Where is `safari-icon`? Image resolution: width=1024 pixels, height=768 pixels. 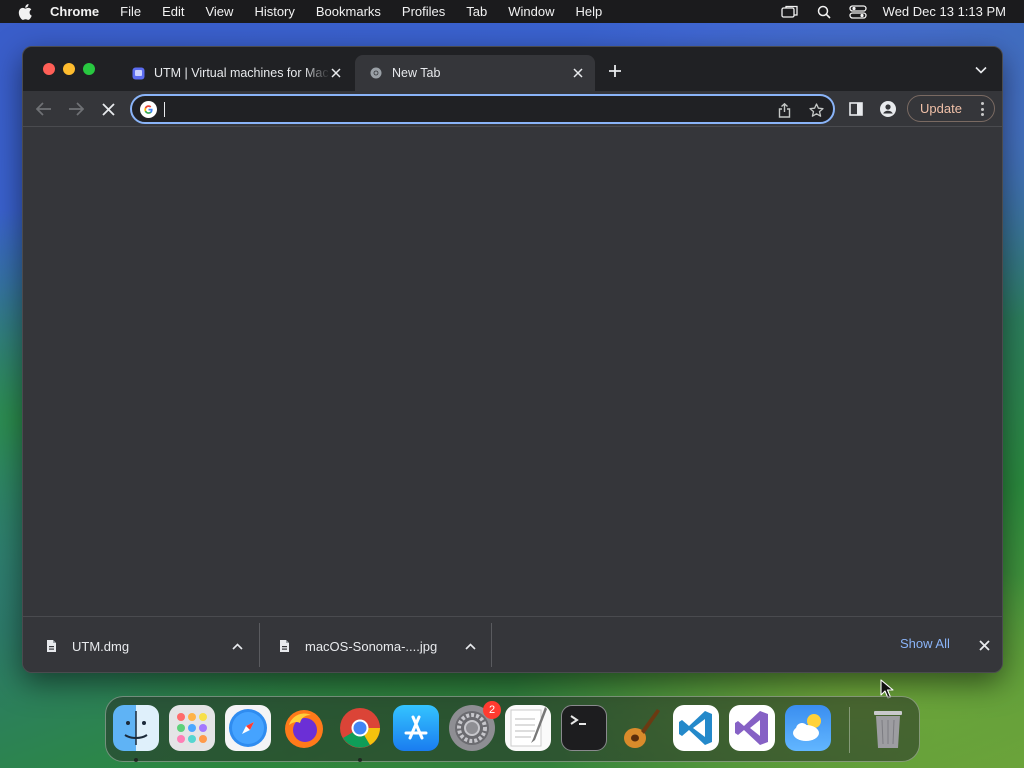
safari-icon is located at coordinates (248, 728).